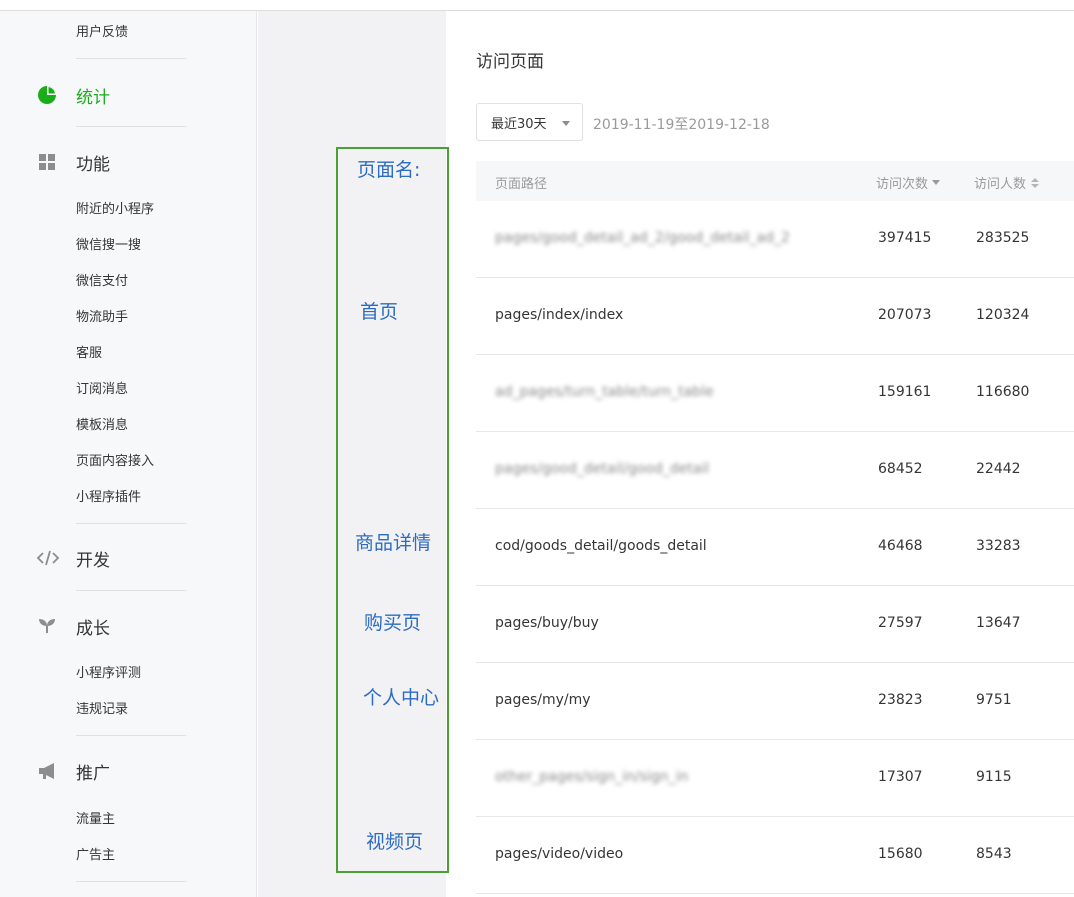 This screenshot has height=897, width=1074. Describe the element at coordinates (602, 469) in the screenshot. I see `page-path: pages/good_detail/good_detail` at that location.